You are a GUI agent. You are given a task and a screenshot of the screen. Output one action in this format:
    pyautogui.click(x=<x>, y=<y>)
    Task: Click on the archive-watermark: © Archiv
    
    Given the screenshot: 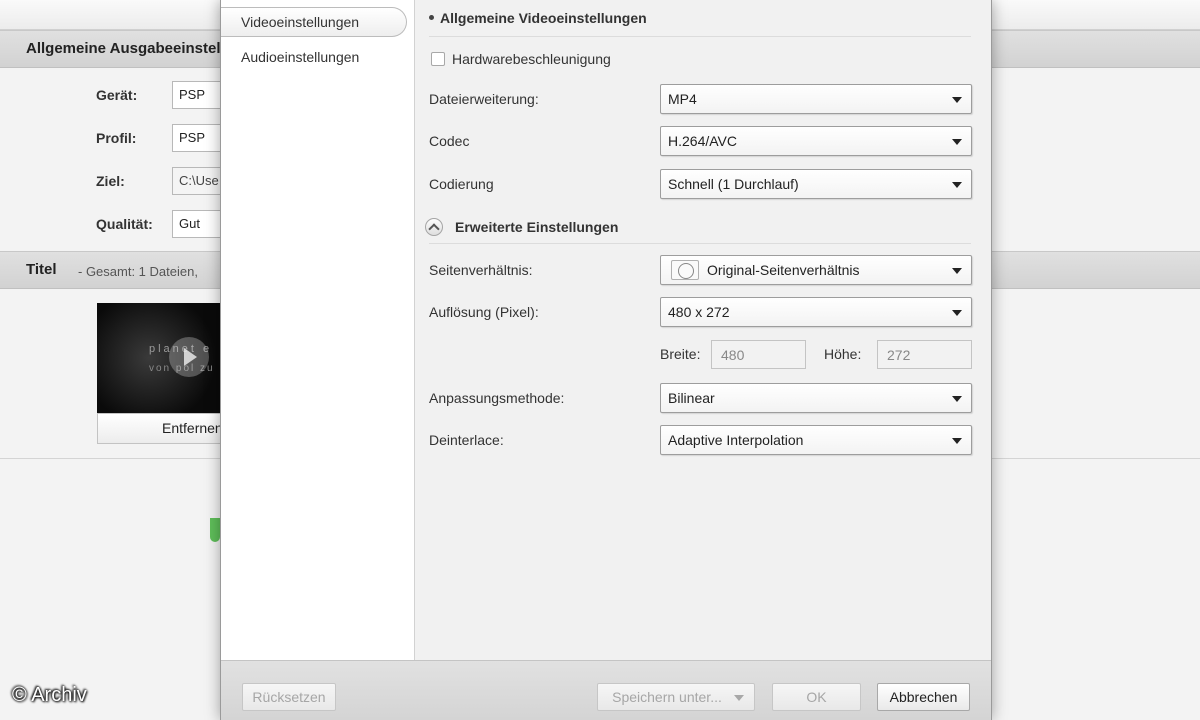 What is the action you would take?
    pyautogui.click(x=49, y=695)
    